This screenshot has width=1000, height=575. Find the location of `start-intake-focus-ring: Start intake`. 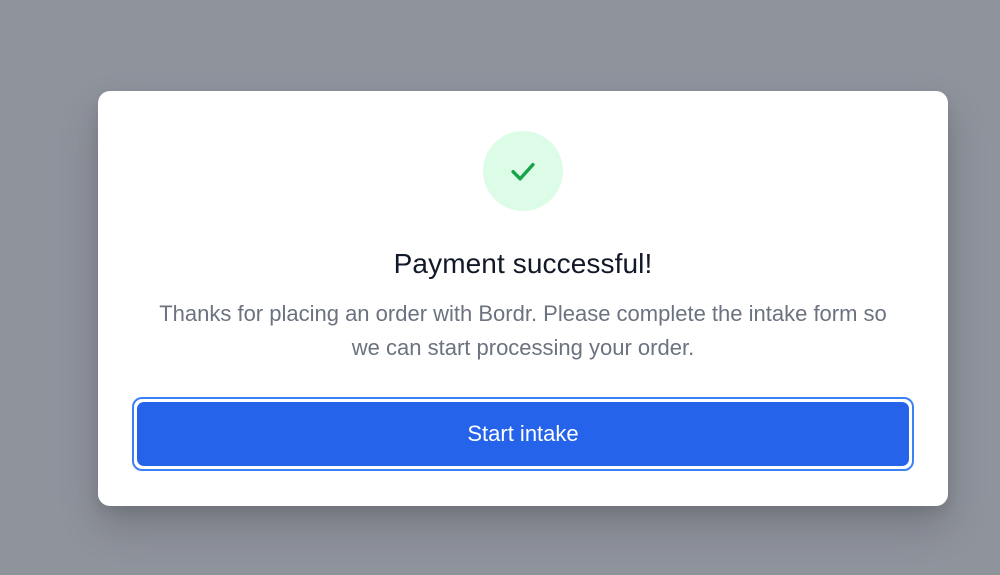

start-intake-focus-ring: Start intake is located at coordinates (523, 434).